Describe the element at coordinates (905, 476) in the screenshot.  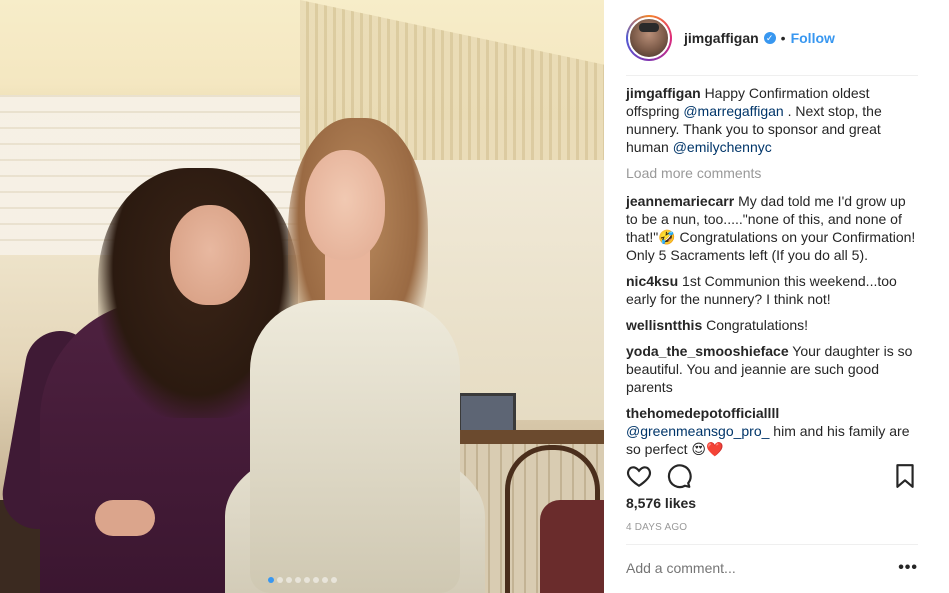
I see `bookmark-icon` at that location.